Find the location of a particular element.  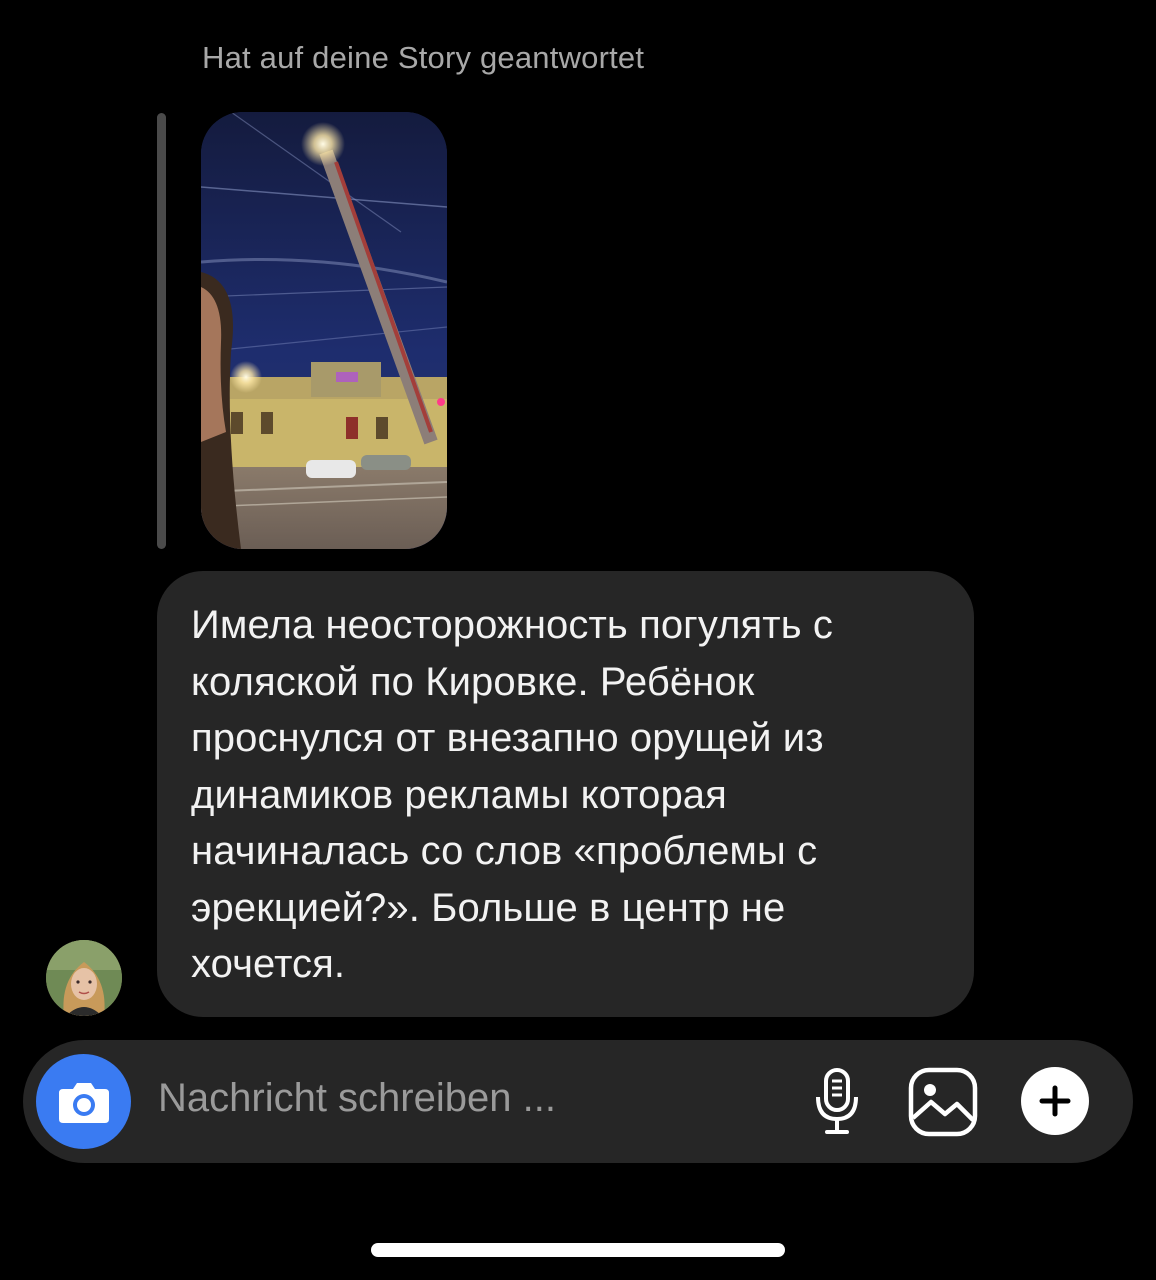

camera-button is located at coordinates (83, 1101).